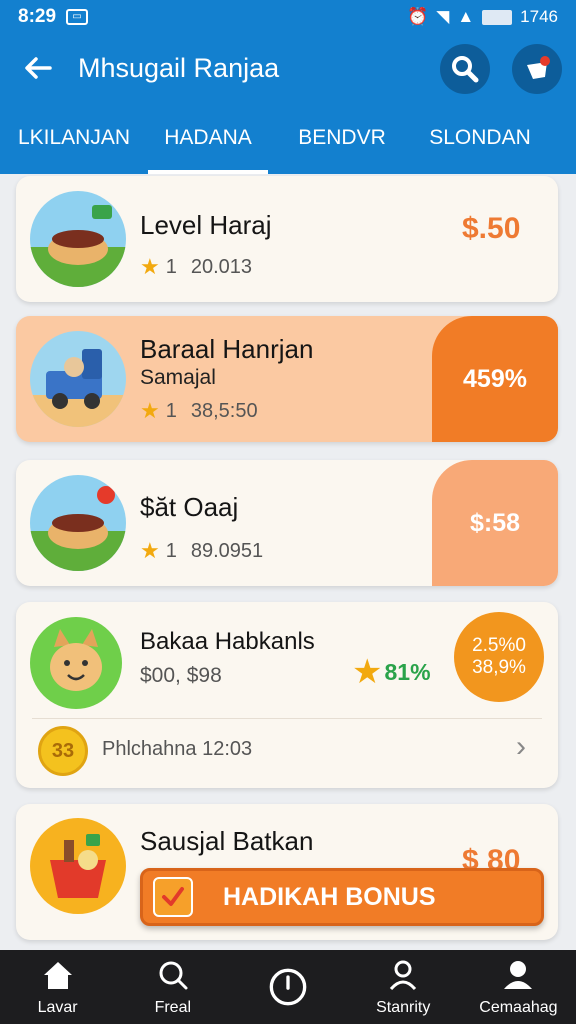 The height and width of the screenshot is (1024, 576). What do you see at coordinates (287, 239) in the screenshot?
I see `list-item: Level Haraj ★ 1 20.013 $.50` at bounding box center [287, 239].